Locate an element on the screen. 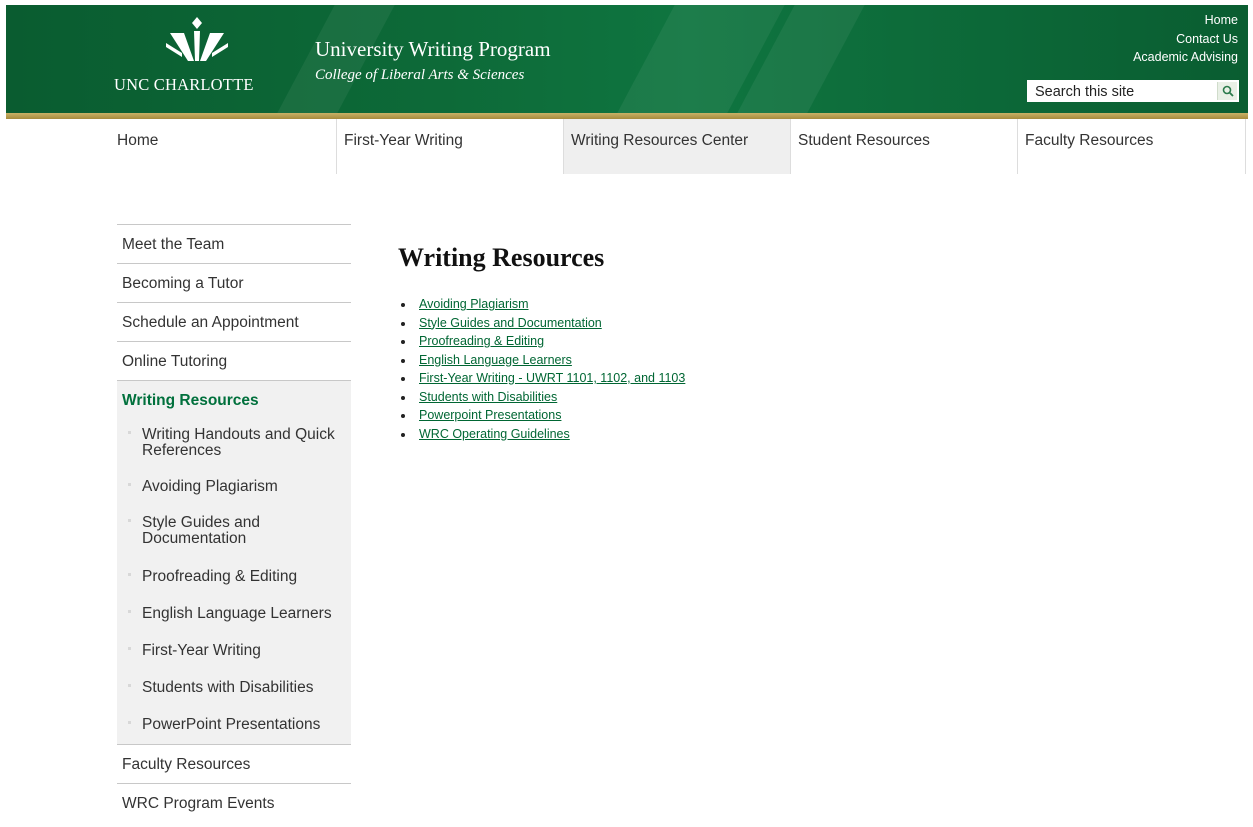 The width and height of the screenshot is (1253, 827). link-english-language-learners: English Language Learners is located at coordinates (495, 360).